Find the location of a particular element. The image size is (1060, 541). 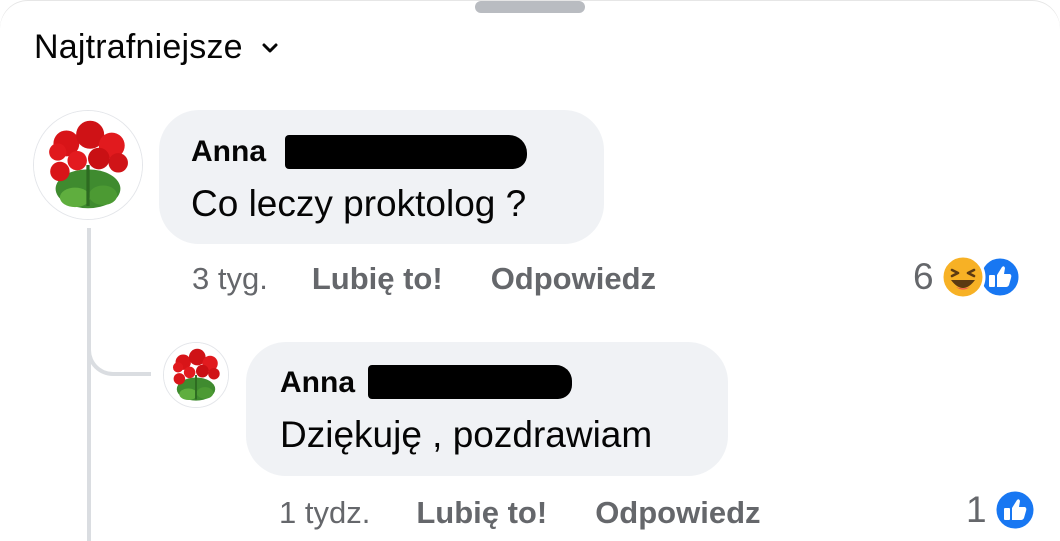

comment-text: Dziękuję , pozdrawiam is located at coordinates (466, 434).